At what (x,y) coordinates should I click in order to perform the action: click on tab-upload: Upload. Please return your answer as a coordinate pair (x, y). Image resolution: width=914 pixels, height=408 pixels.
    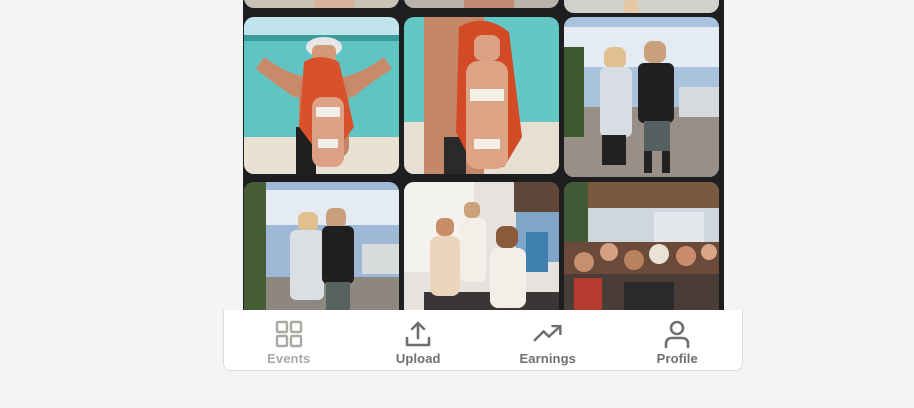
    Looking at the image, I should click on (419, 340).